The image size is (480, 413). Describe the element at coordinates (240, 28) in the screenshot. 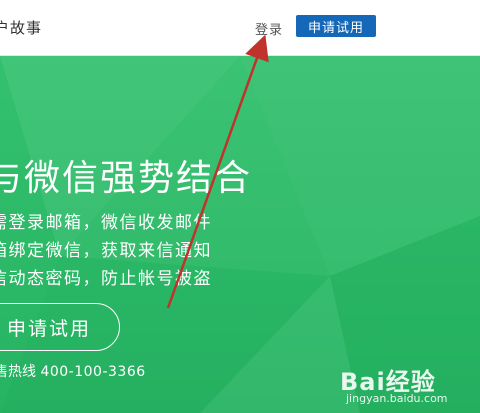

I see `top-navigation-bar: 户故事 登录 申请试用` at that location.